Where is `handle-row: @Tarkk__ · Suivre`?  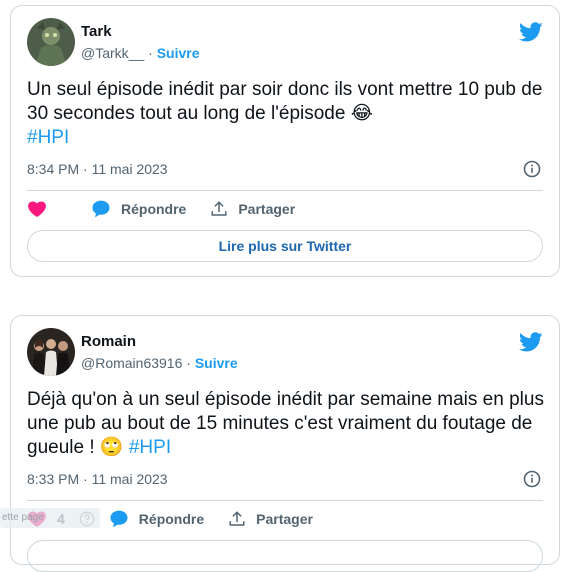
handle-row: @Tarkk__ · Suivre is located at coordinates (140, 53).